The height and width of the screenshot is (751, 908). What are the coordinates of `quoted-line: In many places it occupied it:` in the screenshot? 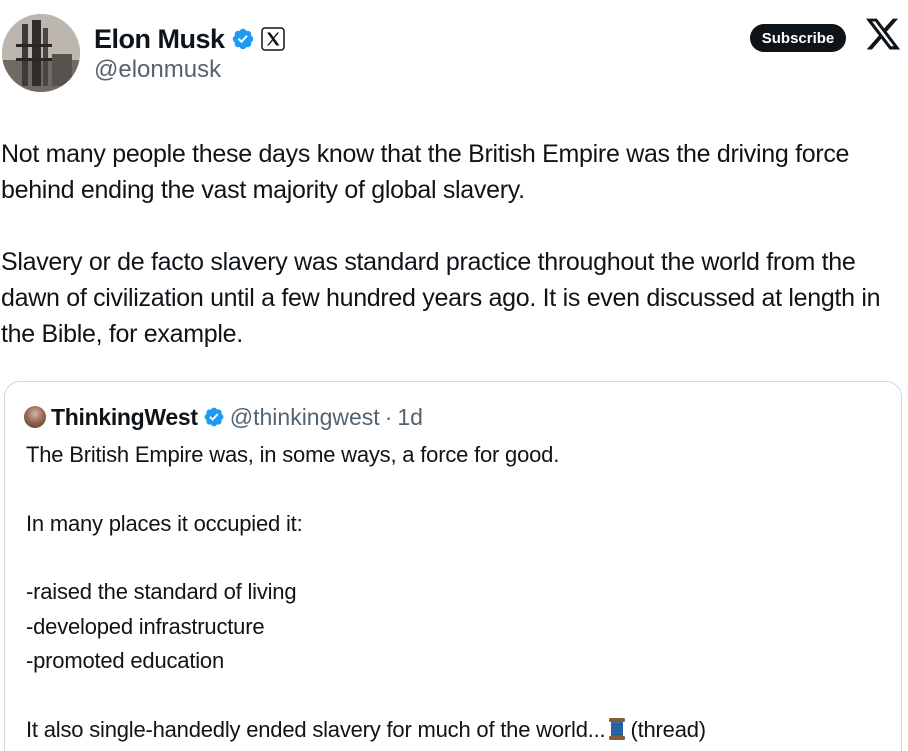 It's located at (164, 523).